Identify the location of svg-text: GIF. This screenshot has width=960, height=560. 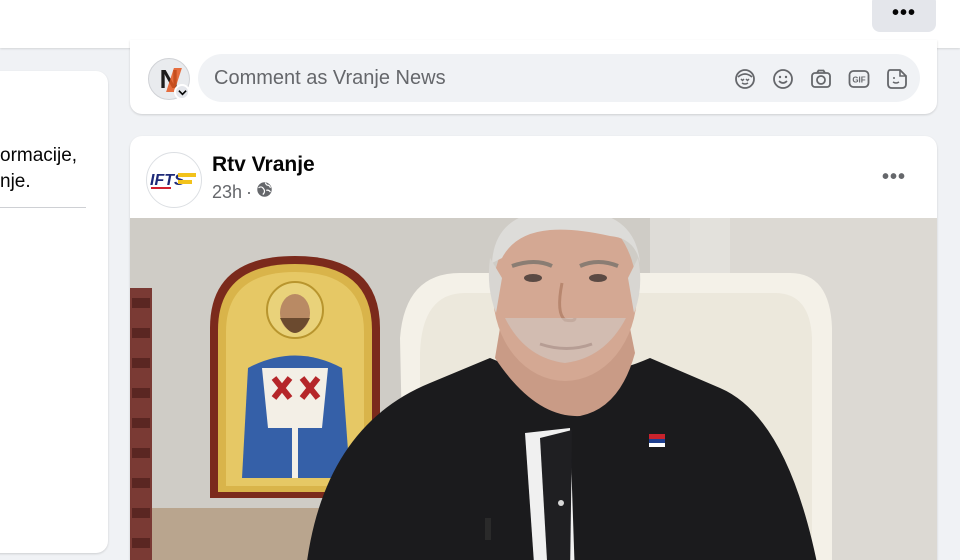
(858, 80).